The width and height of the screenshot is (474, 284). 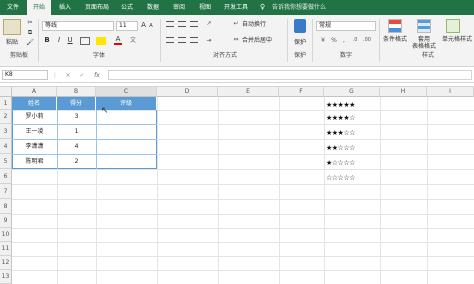 What do you see at coordinates (300, 26) in the screenshot?
I see `lock-icon` at bounding box center [300, 26].